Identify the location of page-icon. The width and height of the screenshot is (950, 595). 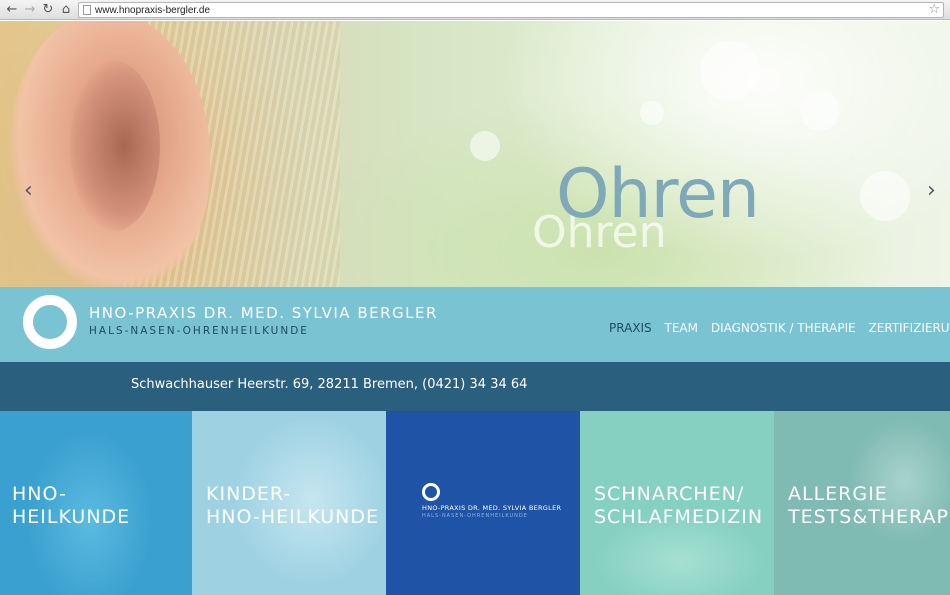
(87, 10).